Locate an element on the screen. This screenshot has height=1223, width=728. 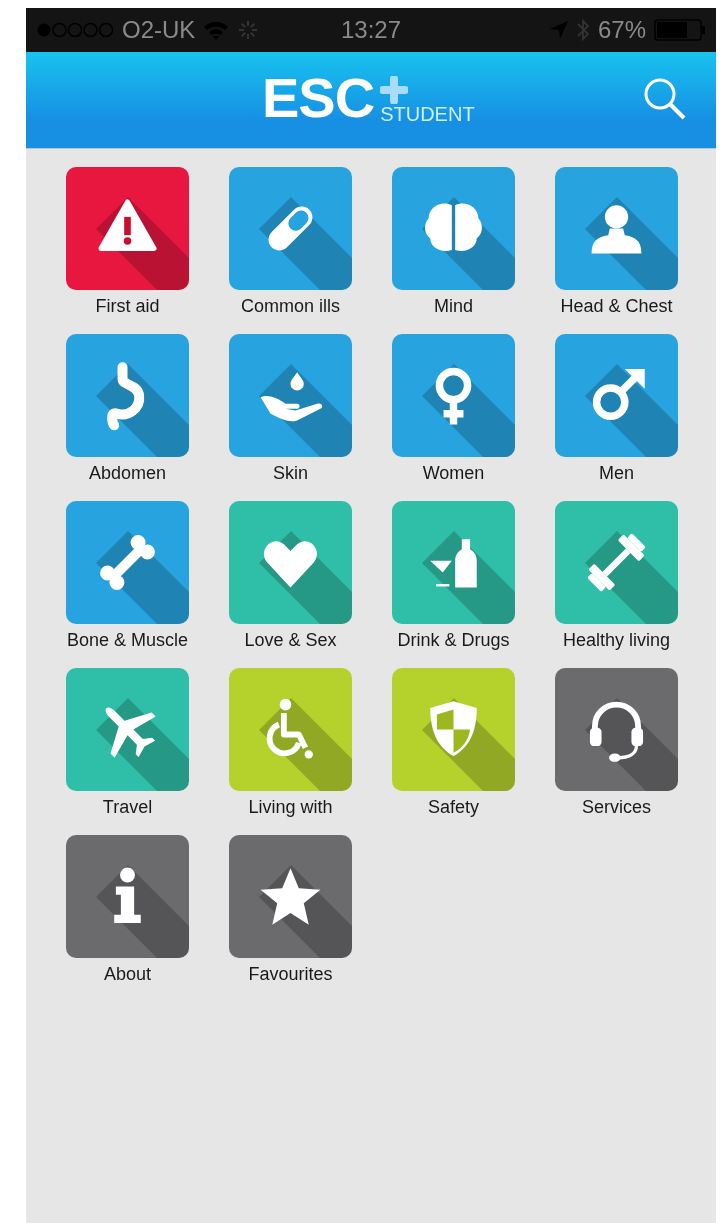
plus-icon is located at coordinates (394, 90).